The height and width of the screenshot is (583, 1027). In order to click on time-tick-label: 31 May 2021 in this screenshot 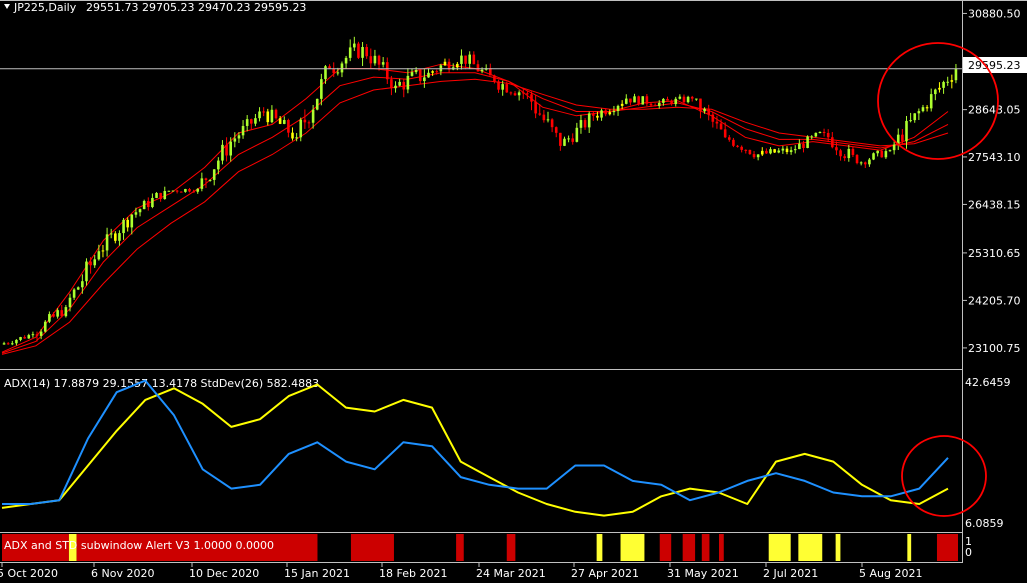, I will do `click(703, 573)`.